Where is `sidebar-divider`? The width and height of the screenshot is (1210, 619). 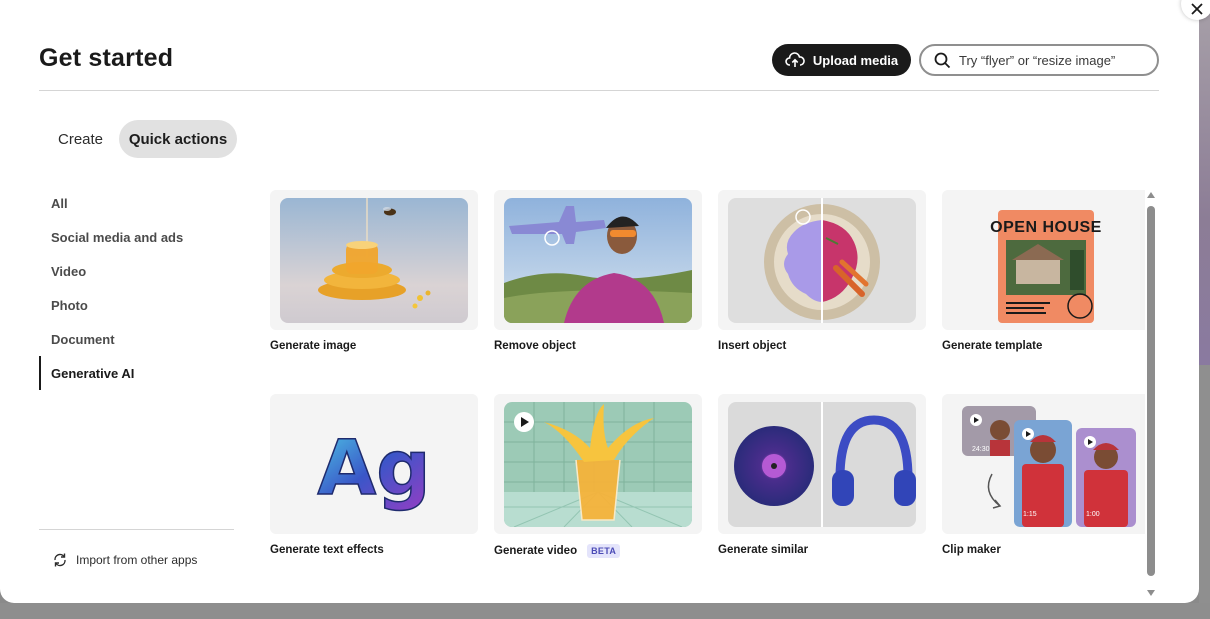 sidebar-divider is located at coordinates (136, 529).